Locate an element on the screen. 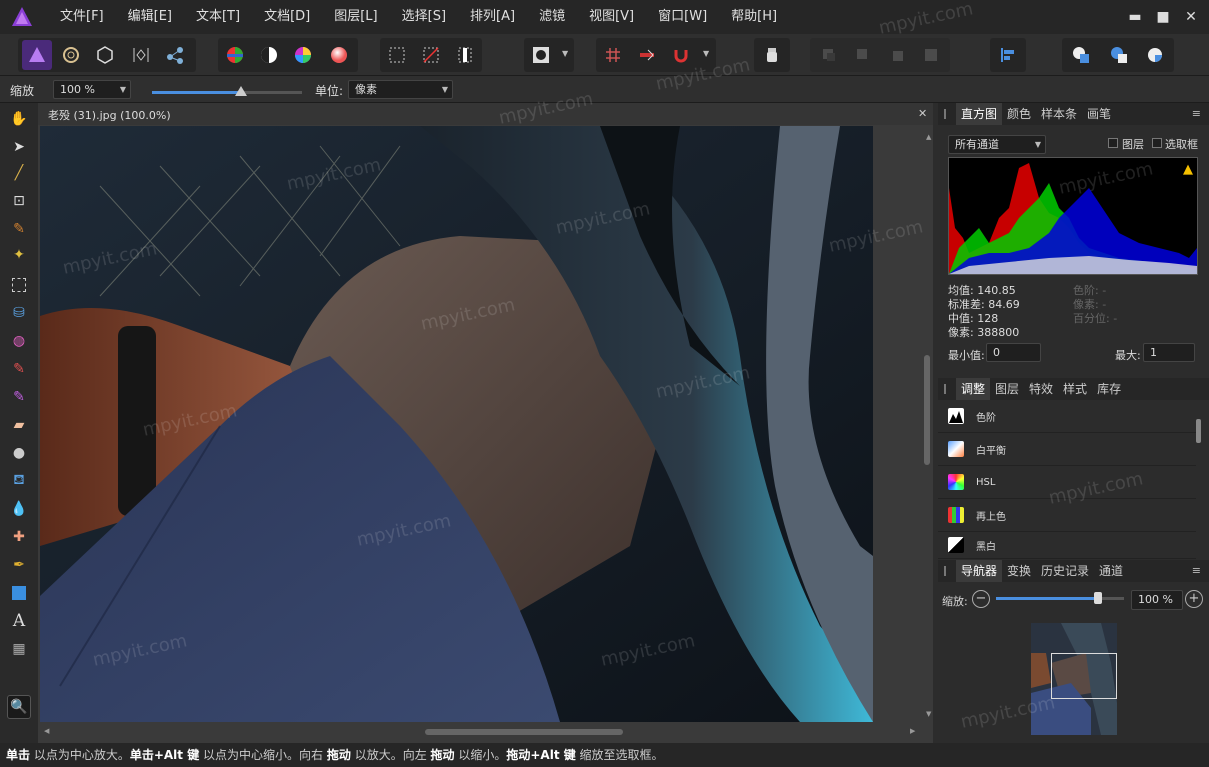 The image size is (1209, 767). tab-channels: 通道 is located at coordinates (1111, 571).